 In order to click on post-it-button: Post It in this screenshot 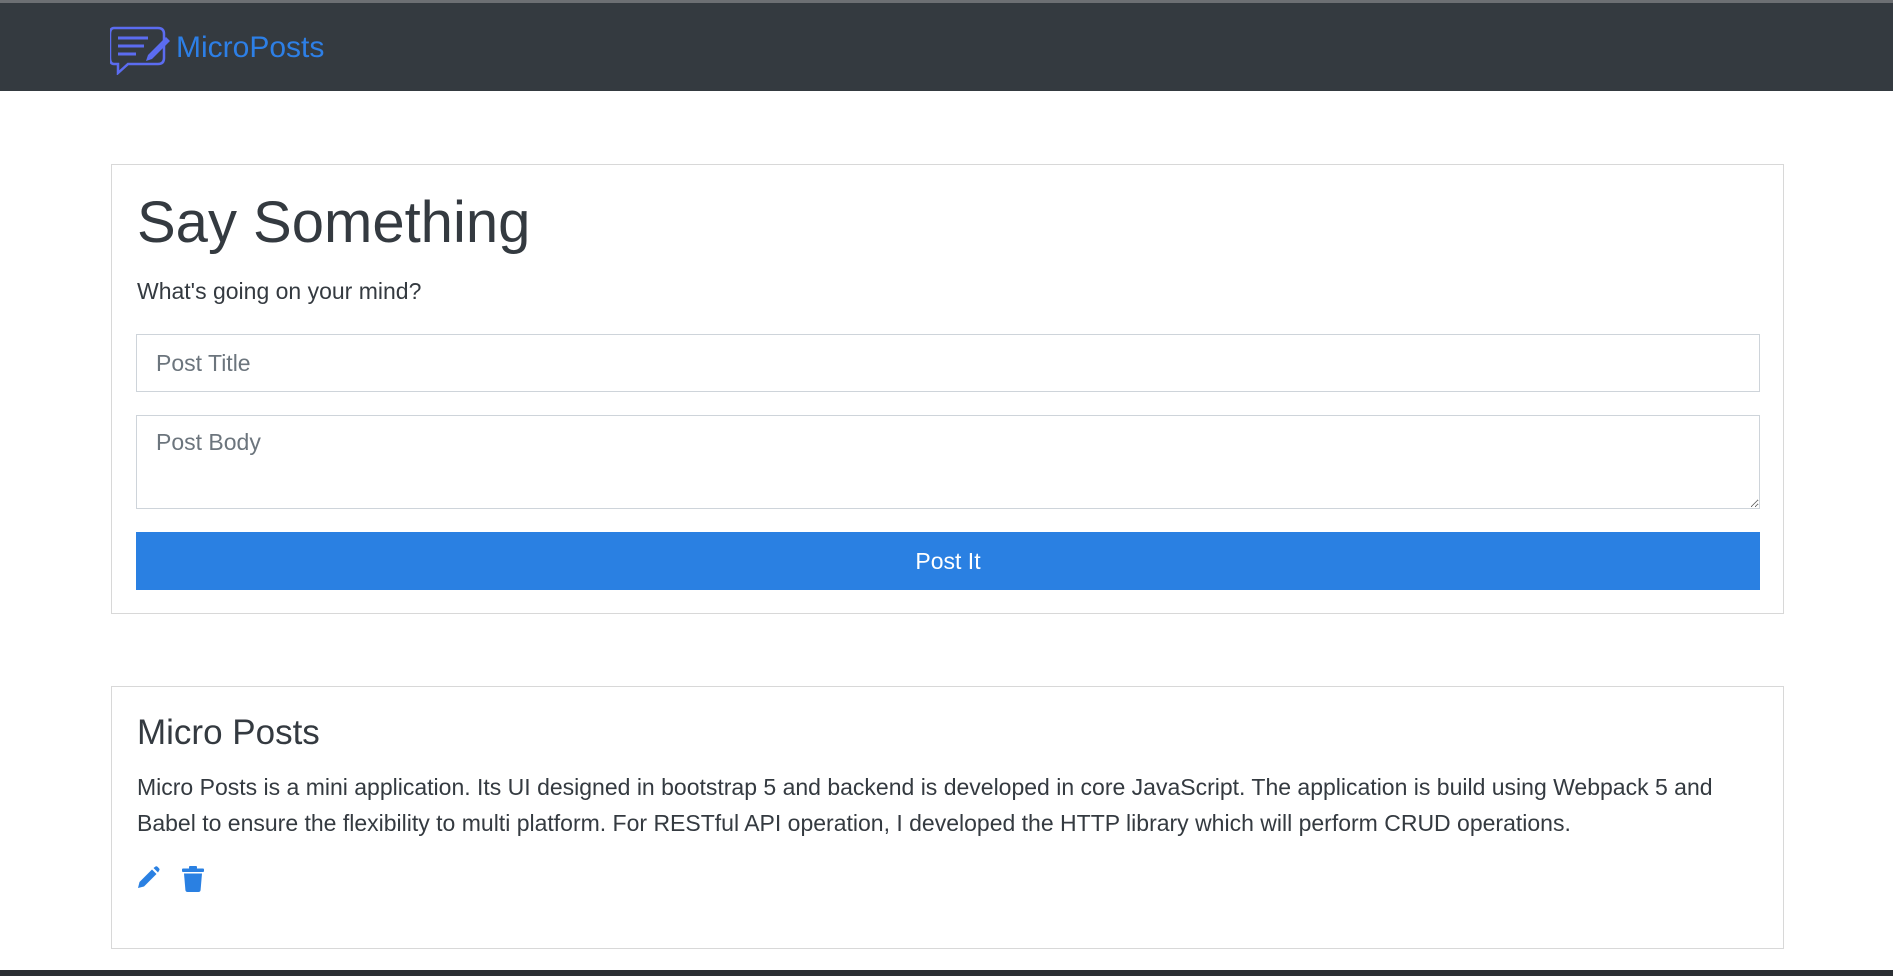, I will do `click(948, 561)`.